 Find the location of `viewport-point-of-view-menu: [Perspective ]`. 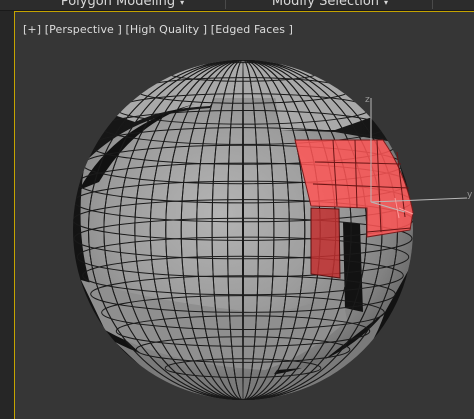

viewport-point-of-view-menu: [Perspective ] is located at coordinates (83, 29).